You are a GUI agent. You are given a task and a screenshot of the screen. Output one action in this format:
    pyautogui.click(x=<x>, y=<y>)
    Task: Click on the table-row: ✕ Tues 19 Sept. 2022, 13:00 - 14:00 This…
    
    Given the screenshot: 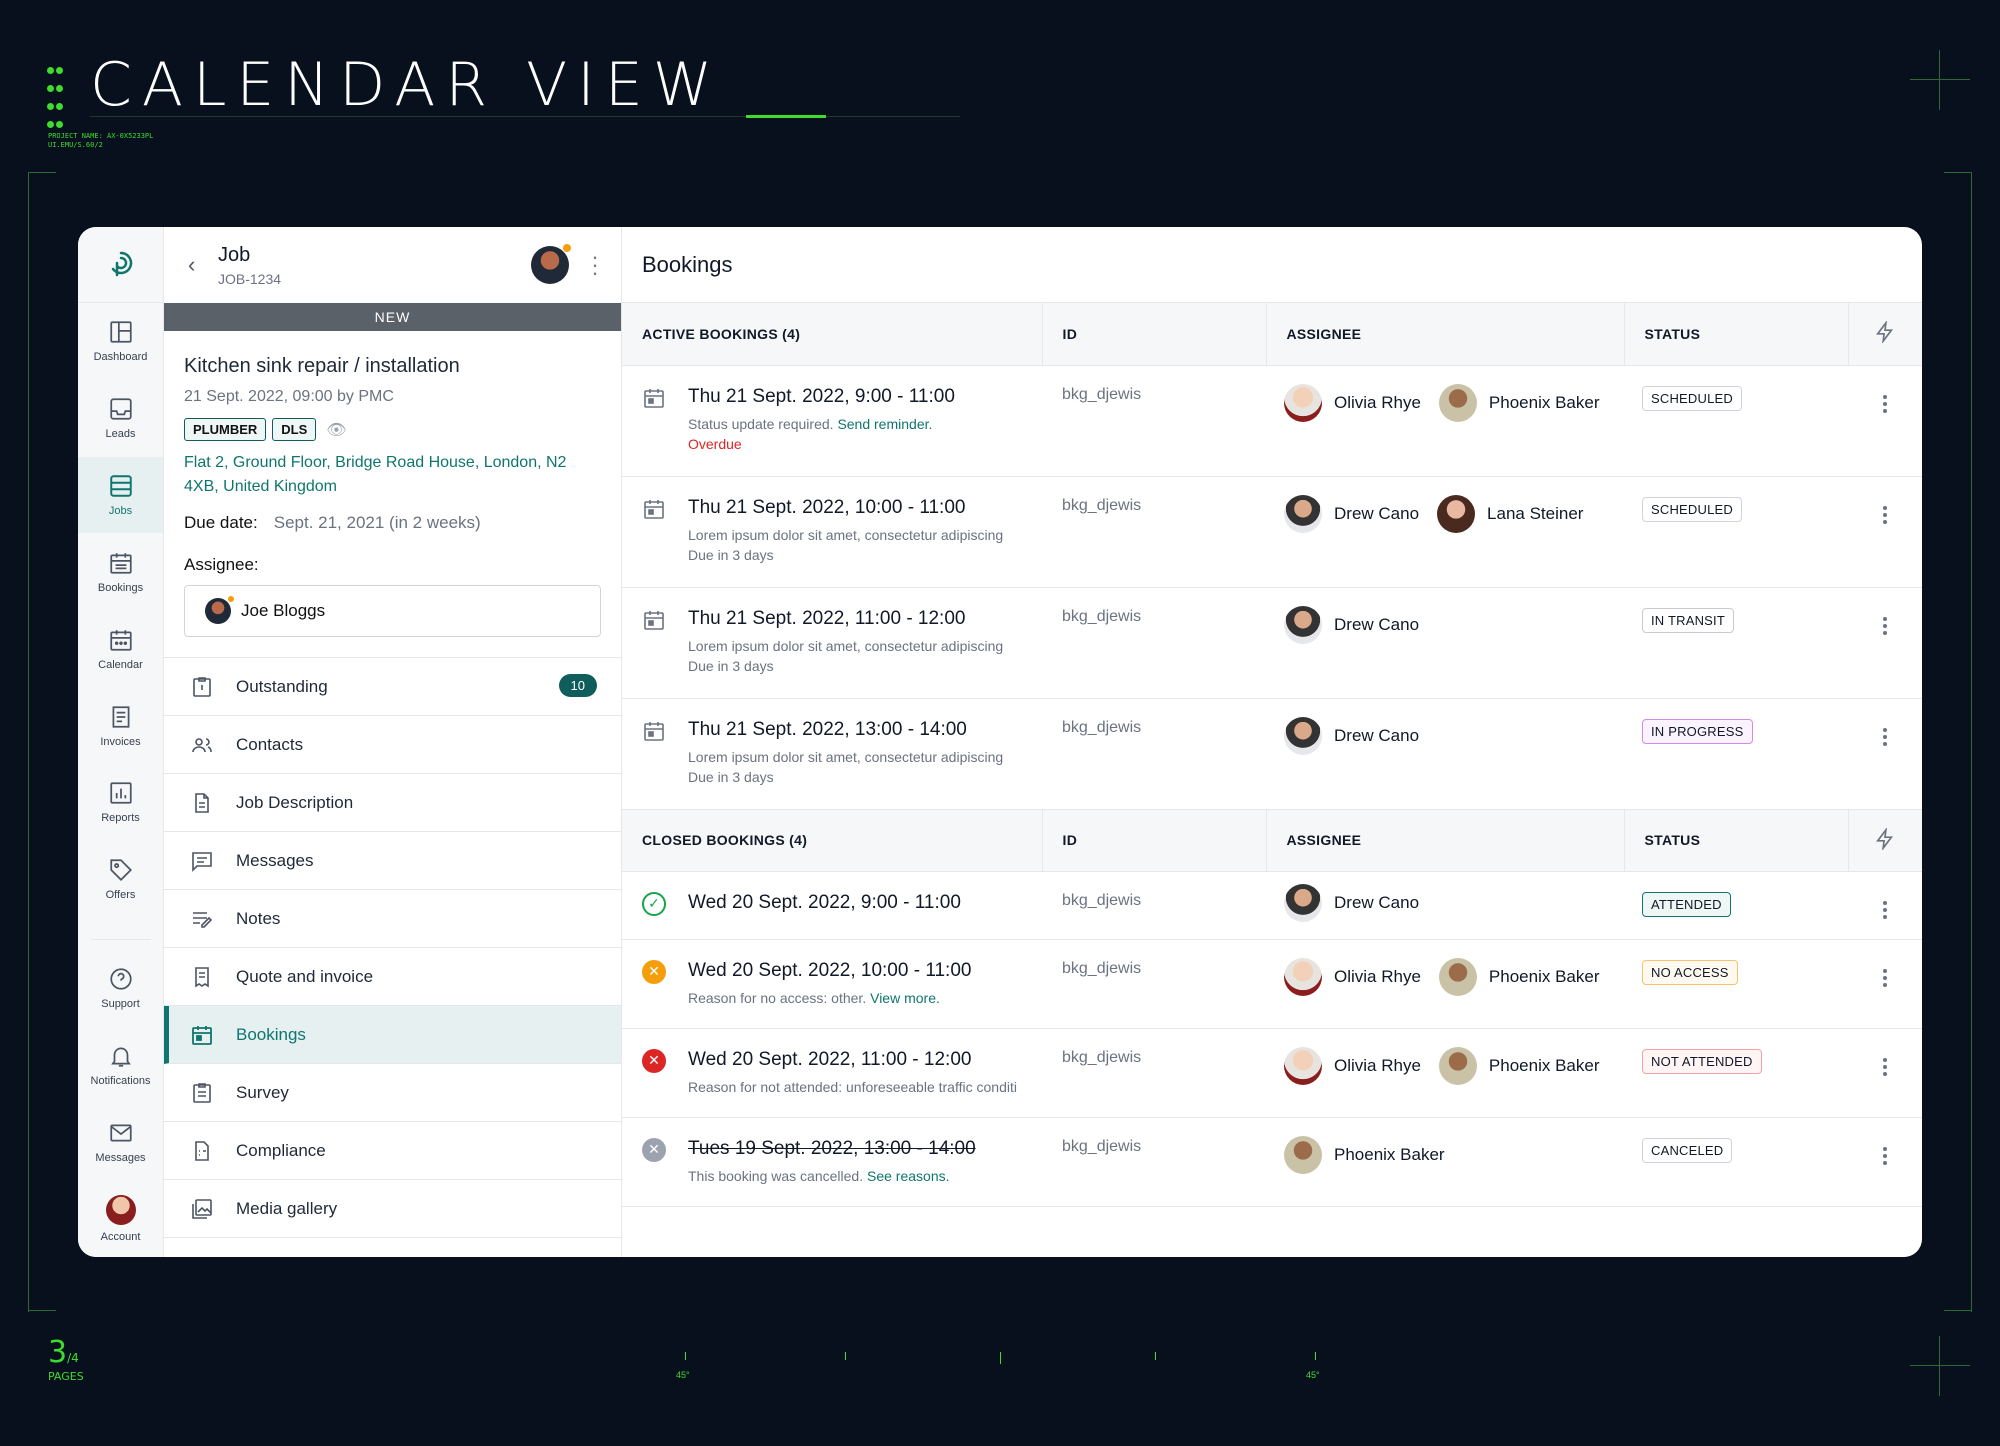 What is the action you would take?
    pyautogui.click(x=1272, y=1162)
    